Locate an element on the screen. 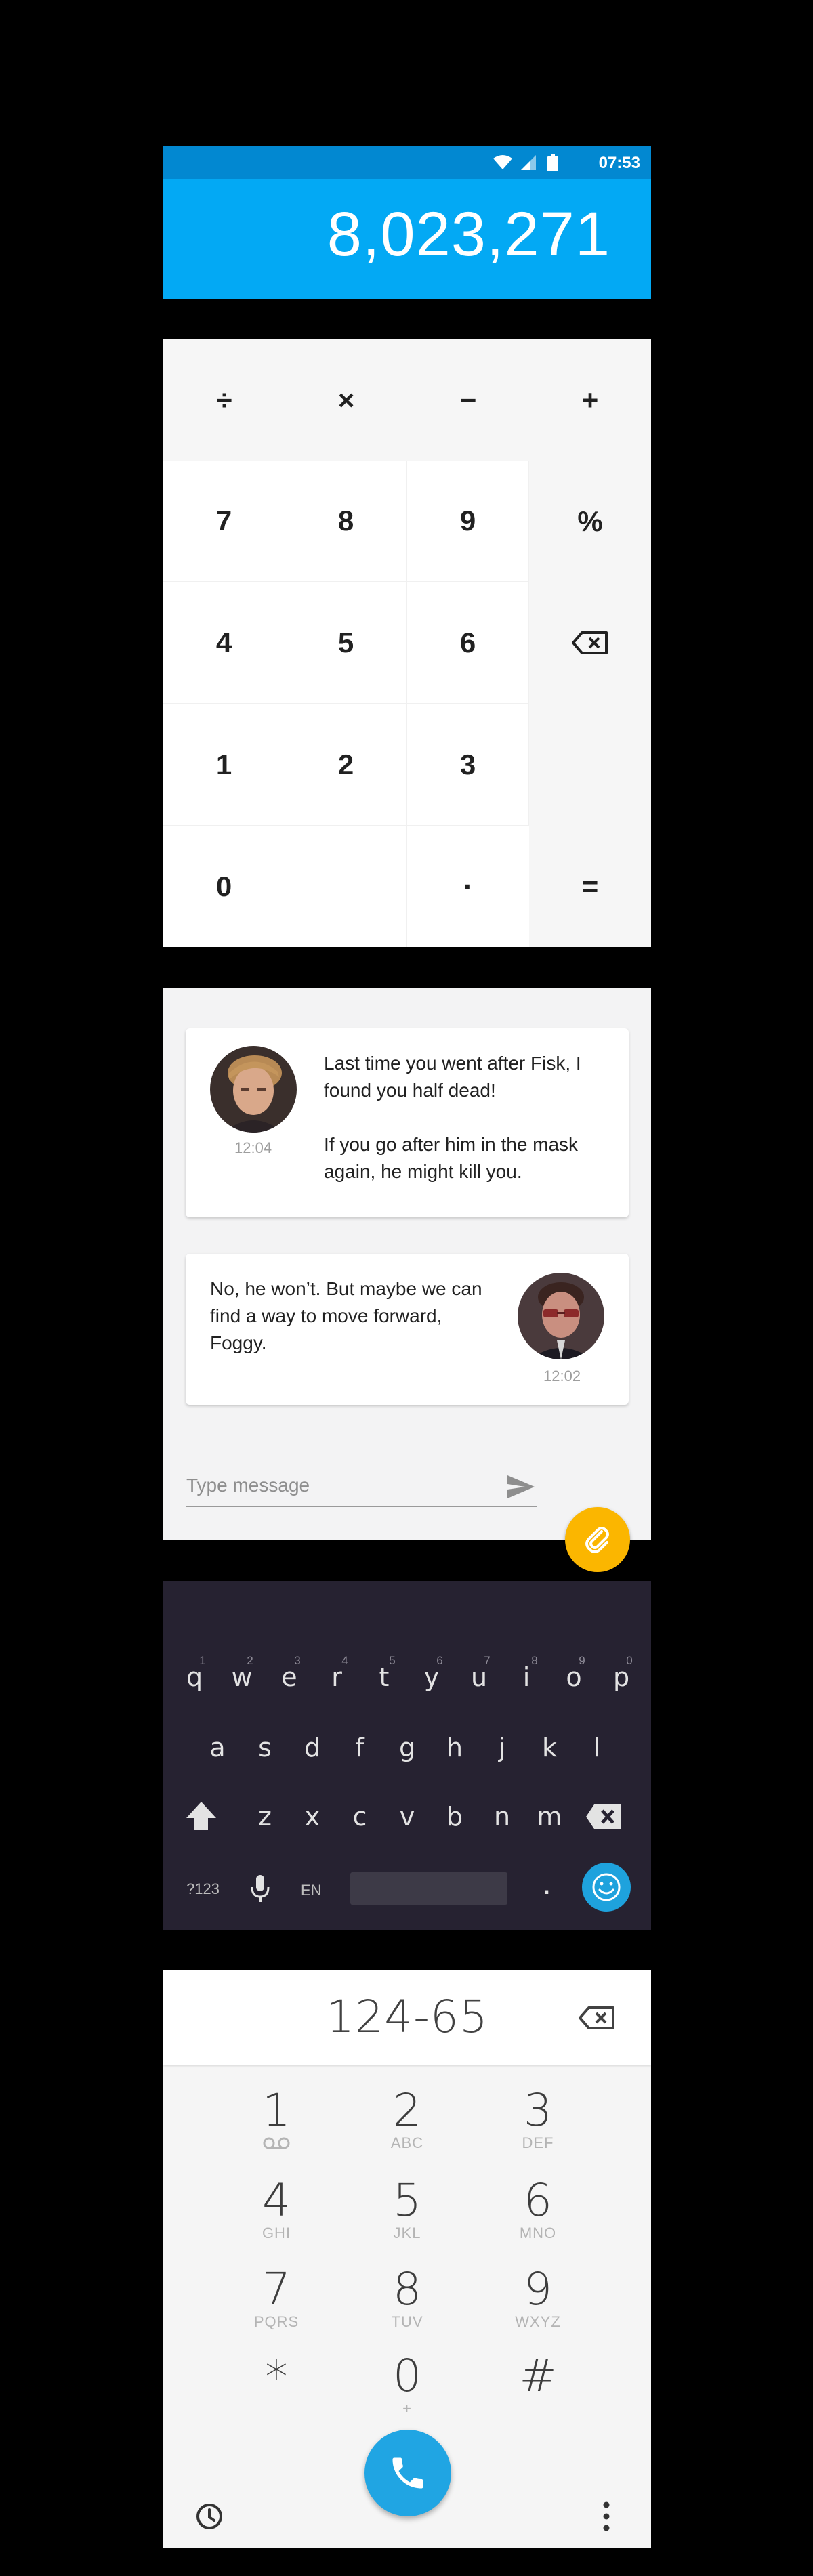  call-button is located at coordinates (407, 2473).